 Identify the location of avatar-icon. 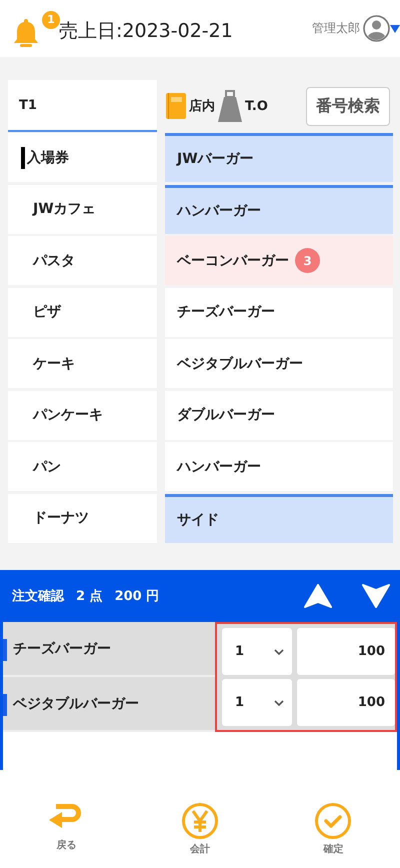
(376, 28).